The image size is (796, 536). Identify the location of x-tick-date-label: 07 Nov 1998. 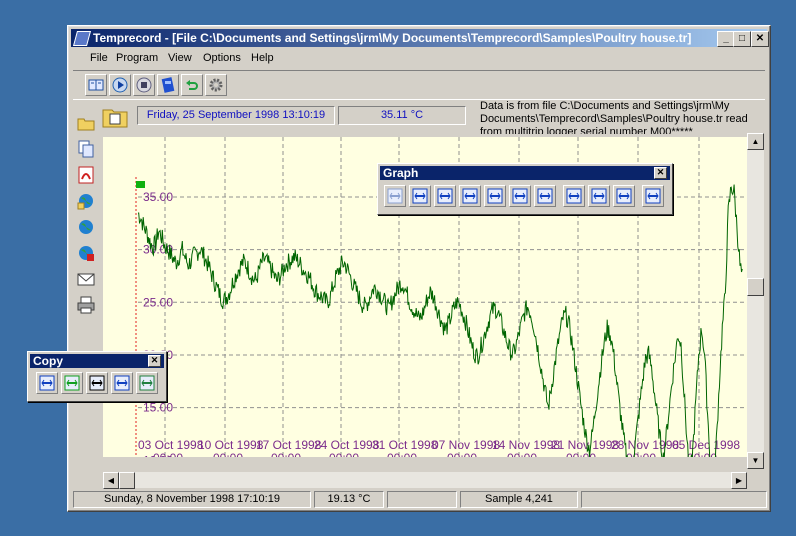
(466, 445).